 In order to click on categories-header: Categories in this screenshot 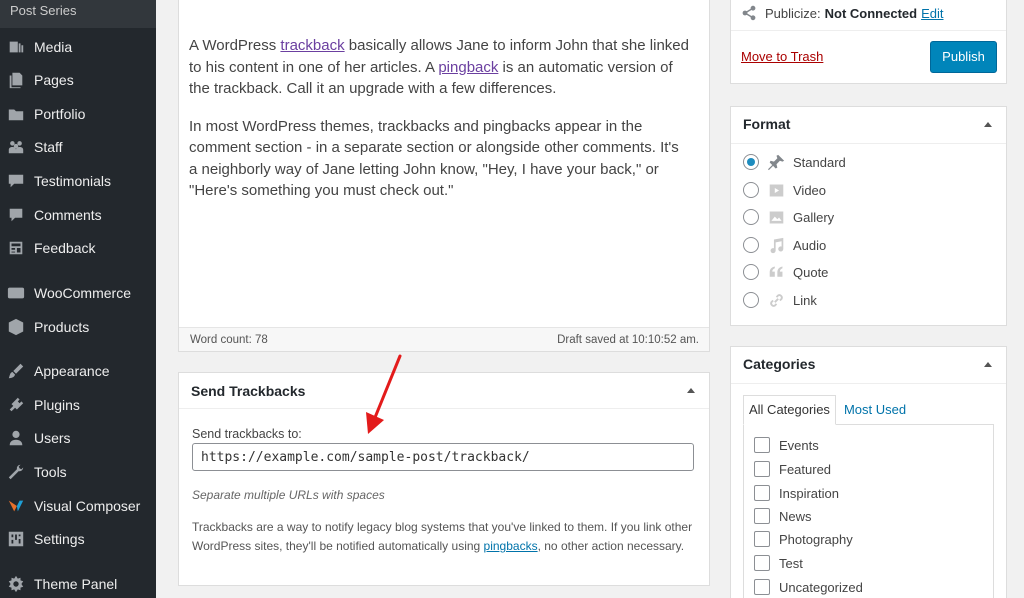, I will do `click(868, 365)`.